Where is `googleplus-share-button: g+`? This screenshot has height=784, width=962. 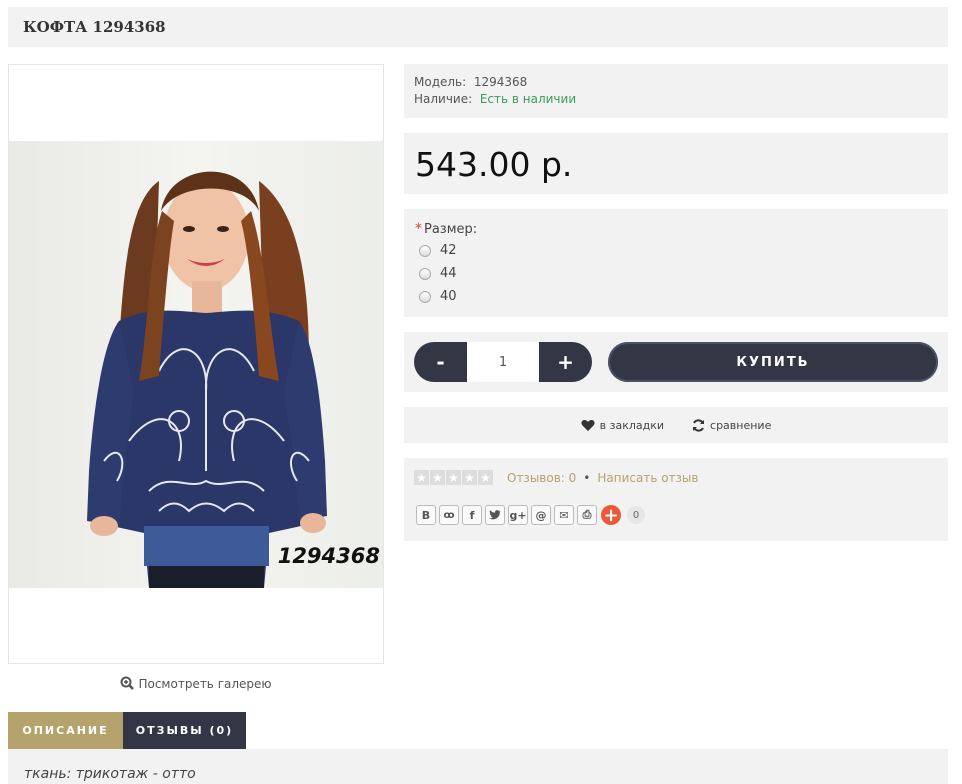
googleplus-share-button: g+ is located at coordinates (518, 515).